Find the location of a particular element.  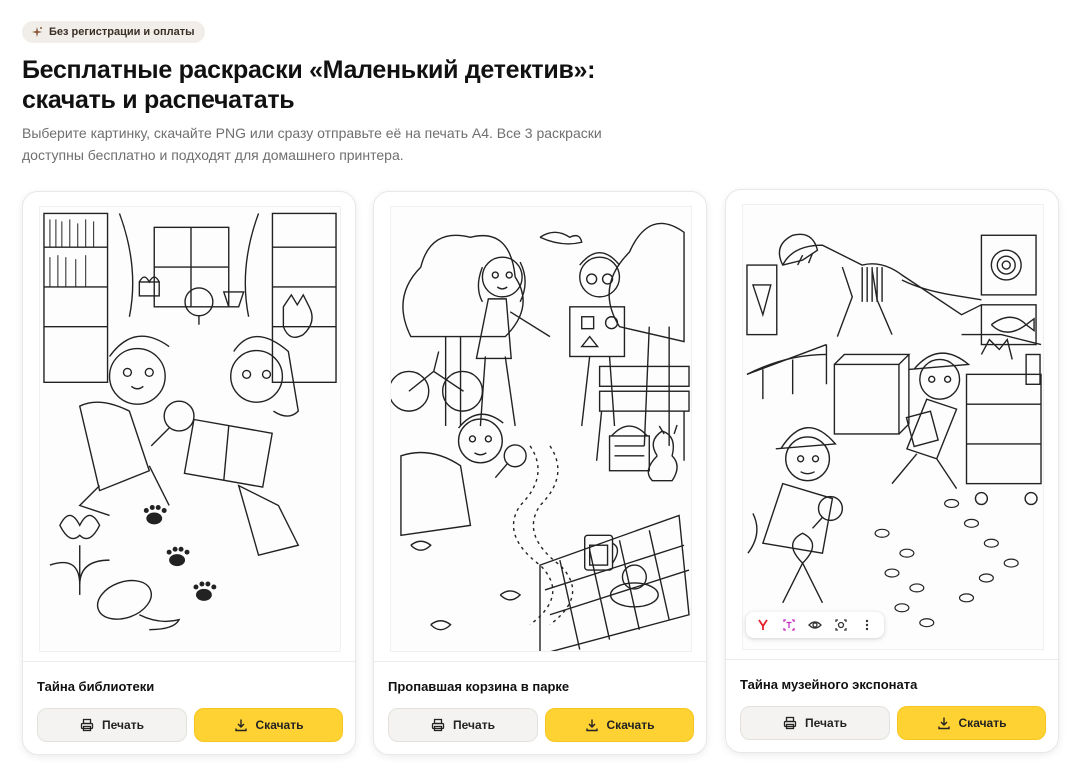

yandex-icon is located at coordinates (763, 625).